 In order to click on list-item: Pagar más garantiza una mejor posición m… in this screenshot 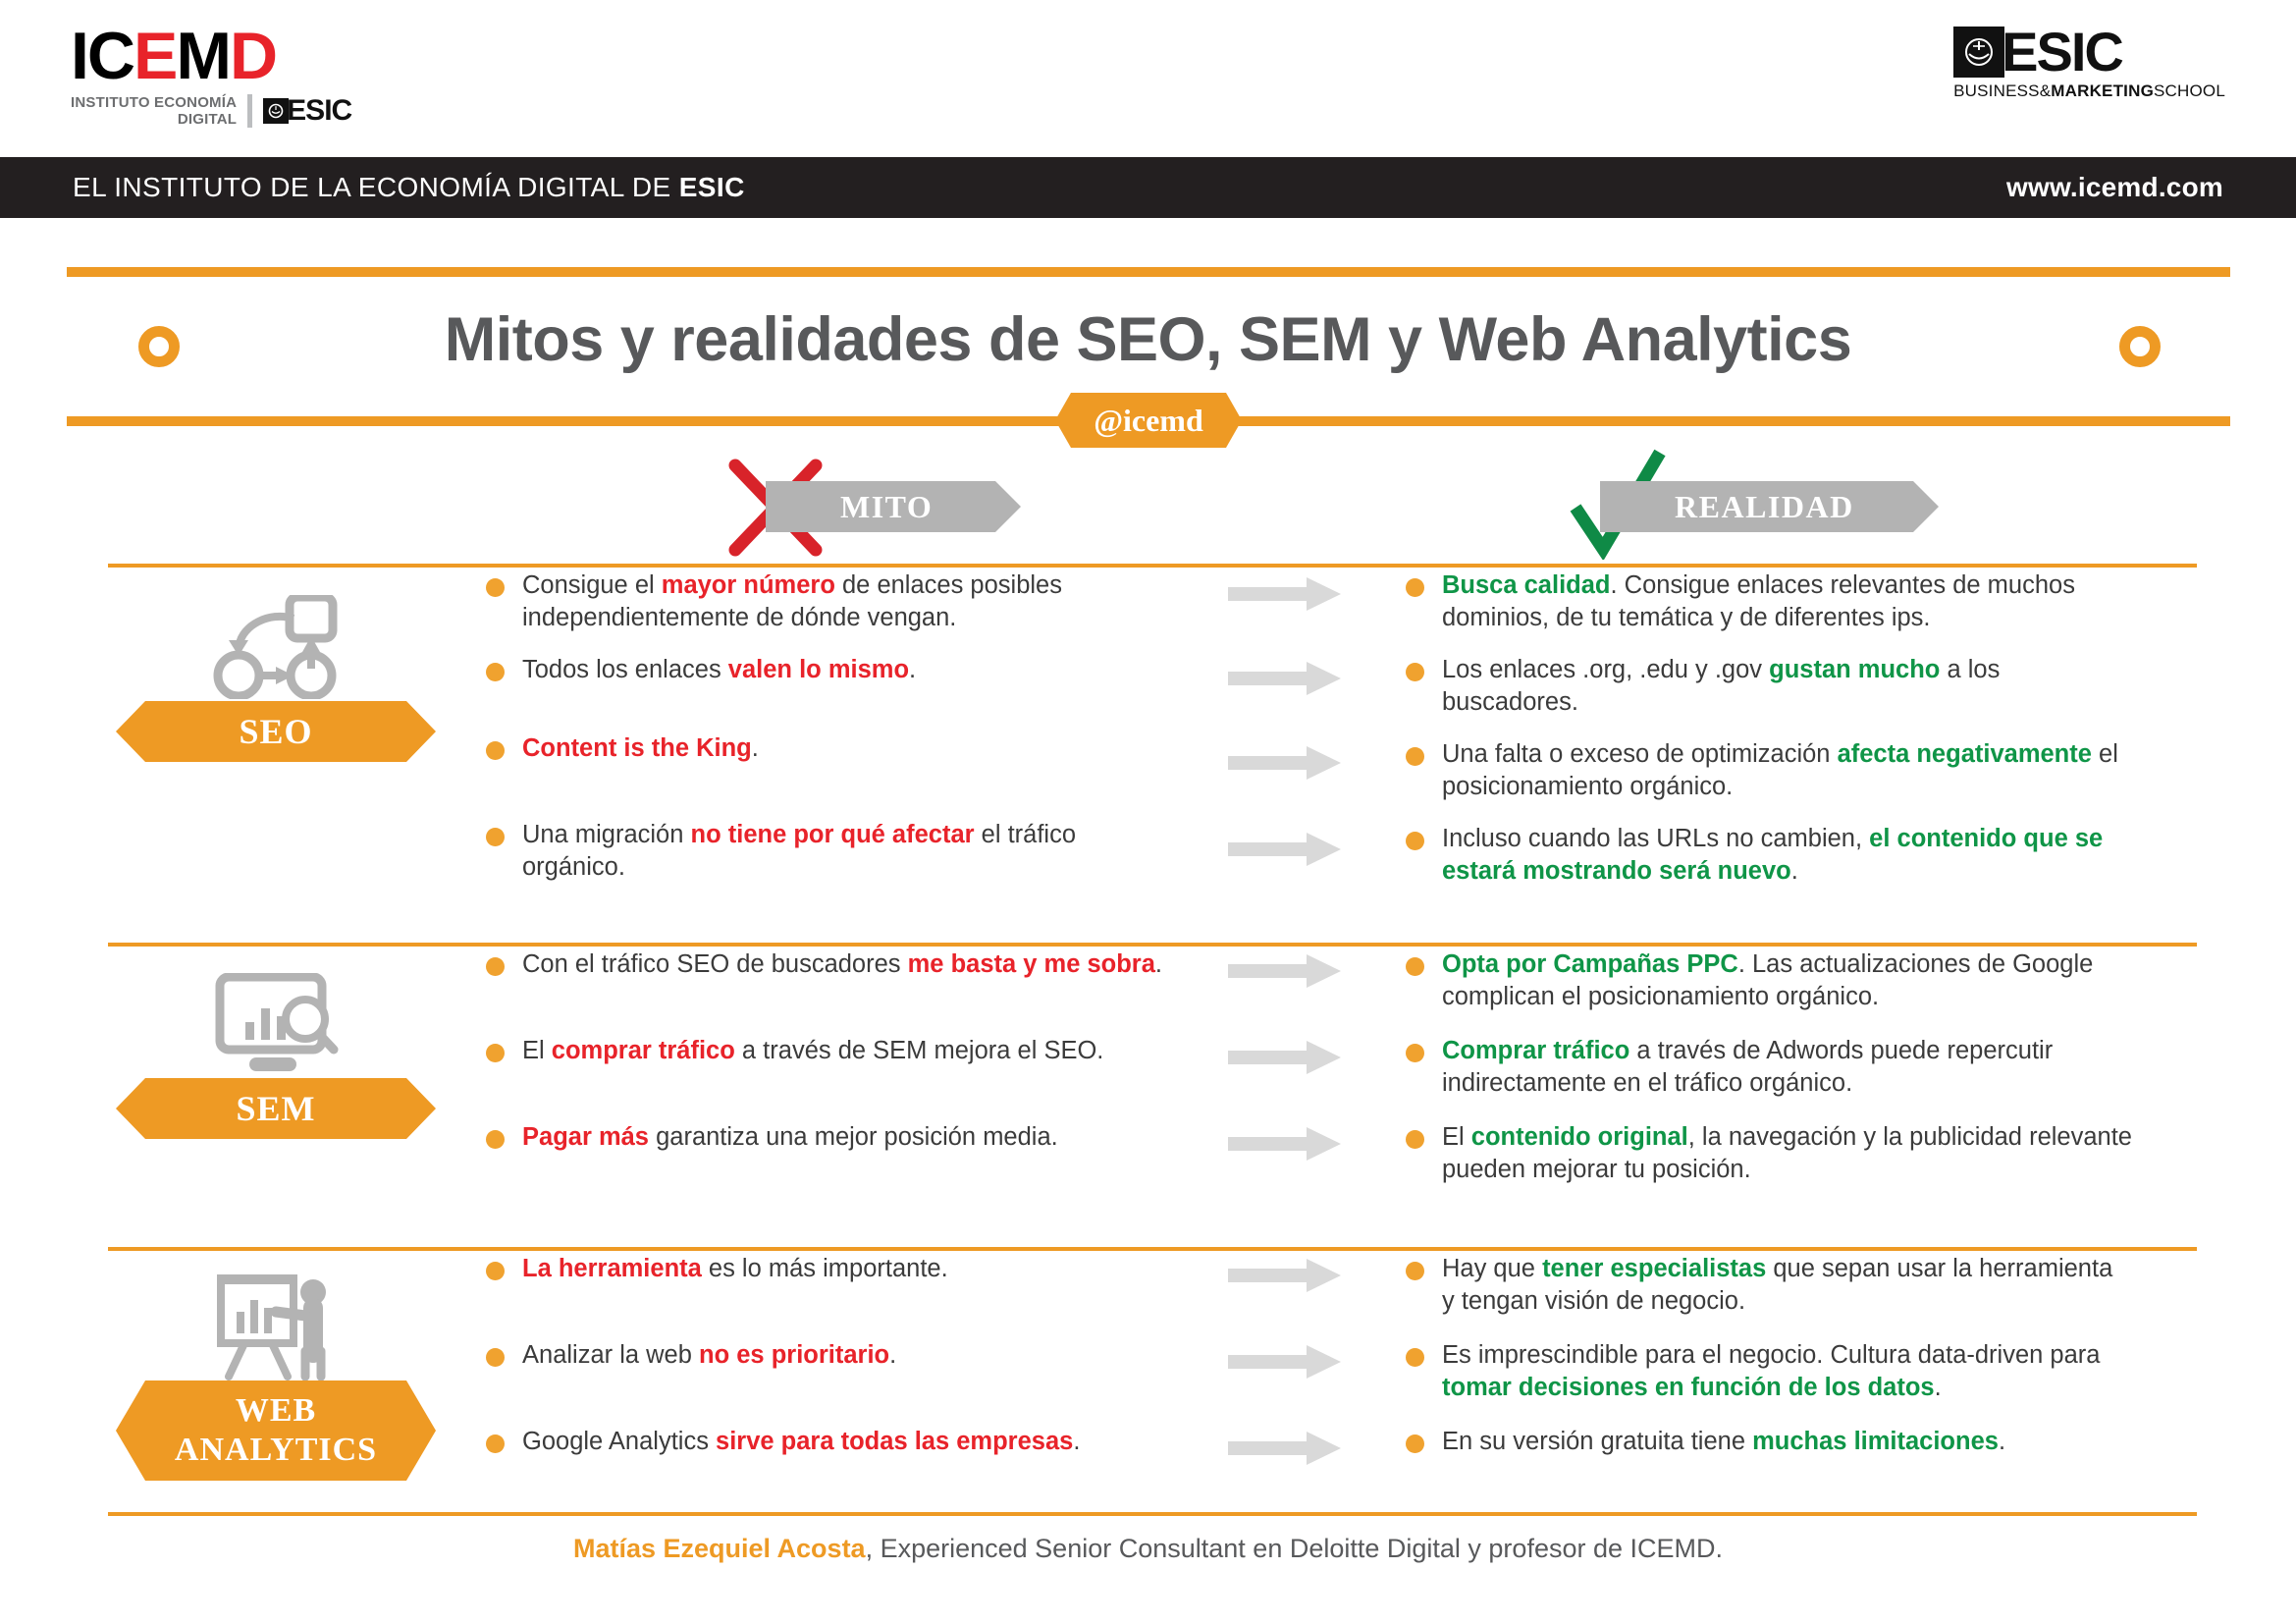, I will do `click(772, 1137)`.